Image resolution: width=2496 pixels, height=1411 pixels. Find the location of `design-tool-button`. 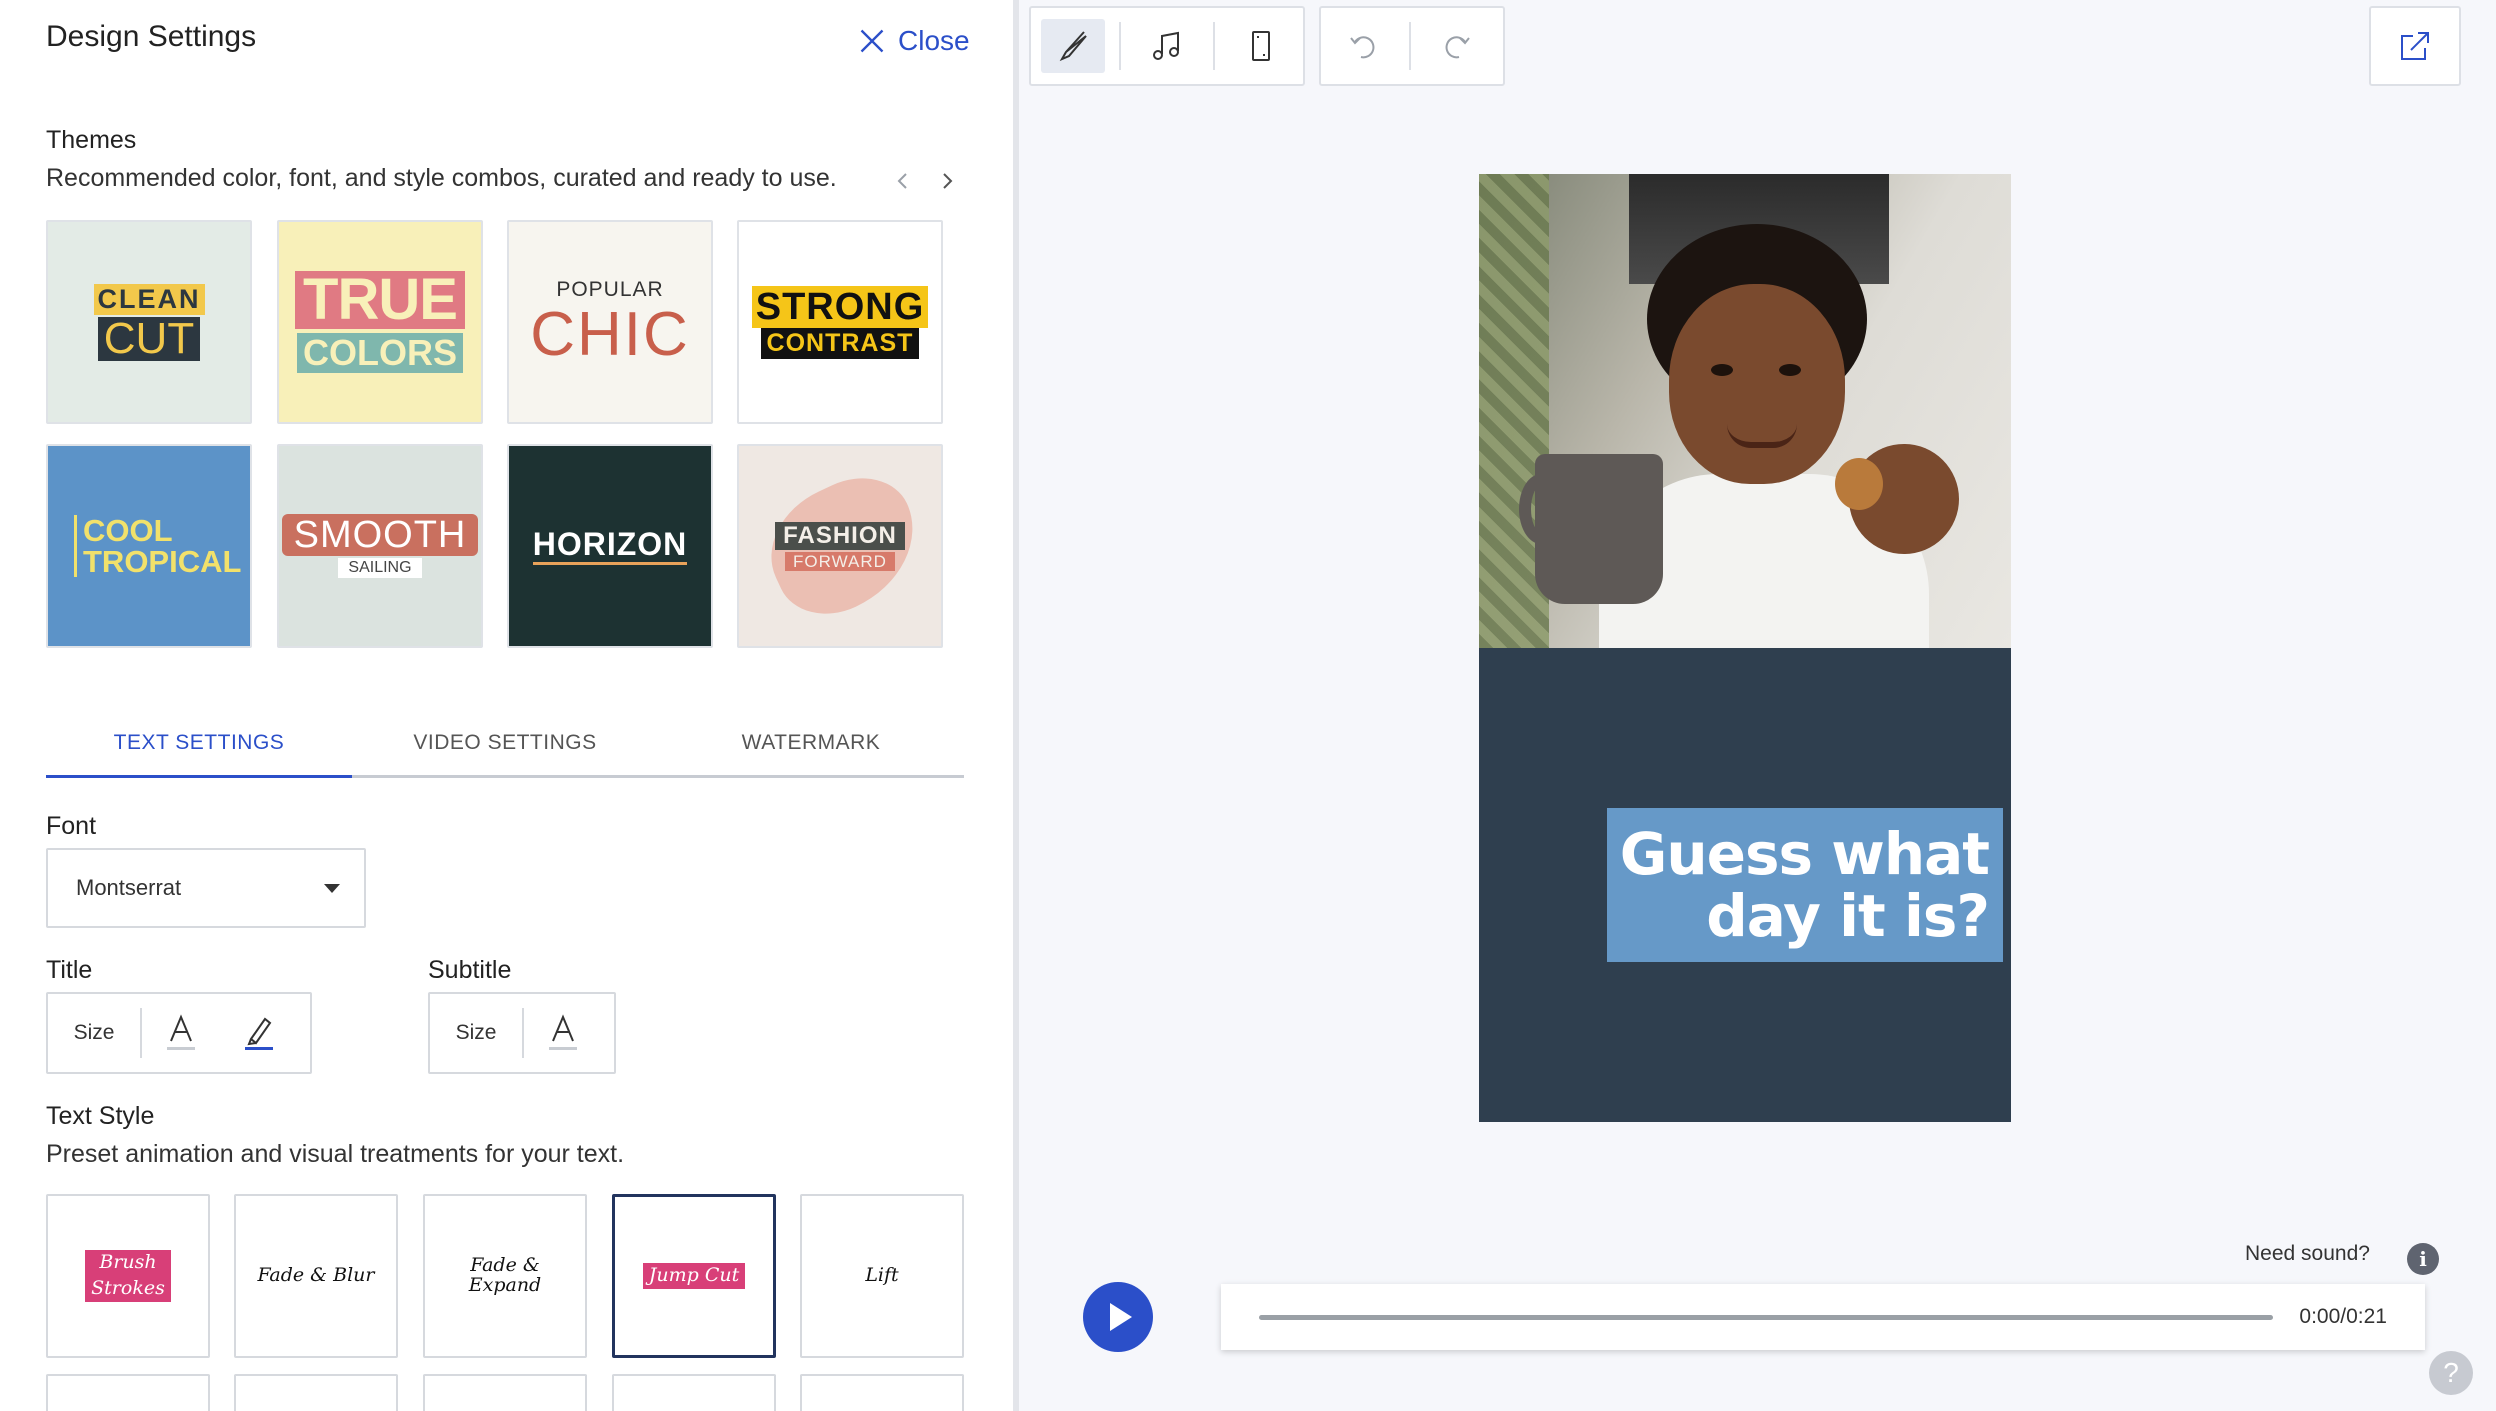

design-tool-button is located at coordinates (1073, 46).